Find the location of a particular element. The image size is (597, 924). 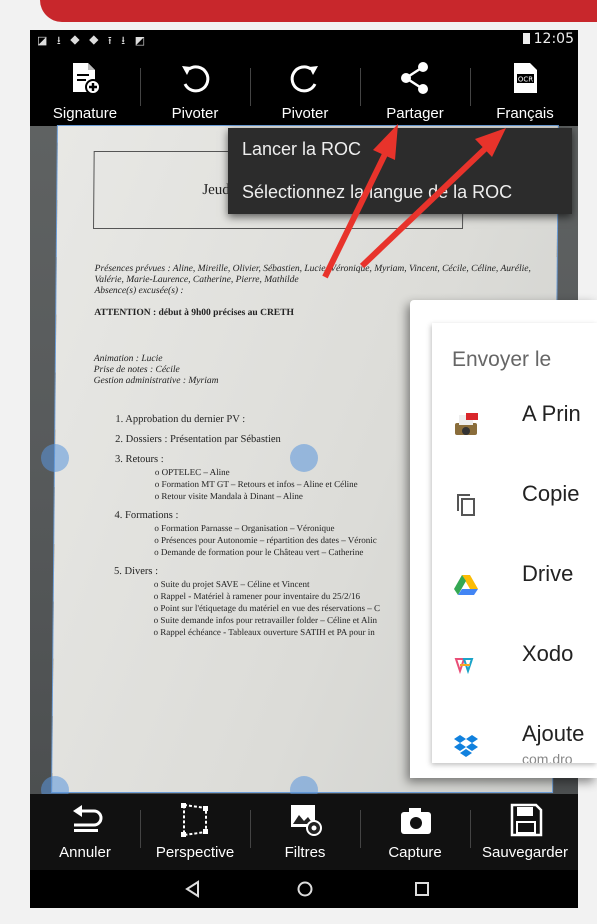

share-sheet-title: Envoyer le is located at coordinates (502, 359).